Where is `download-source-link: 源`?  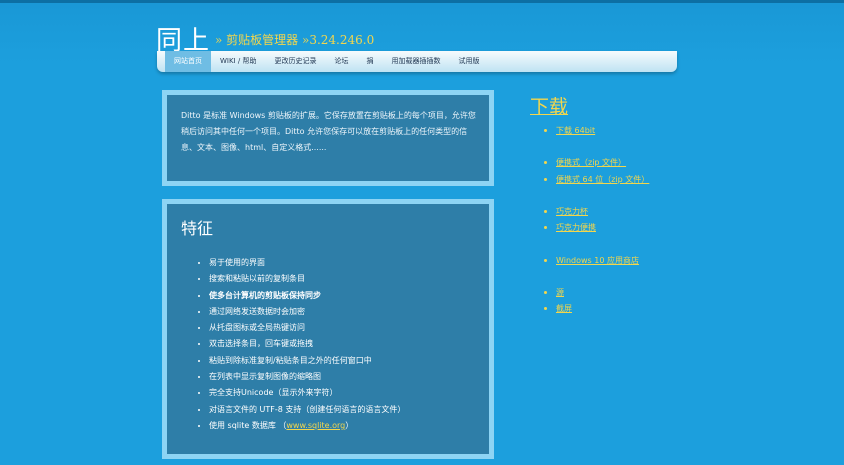 download-source-link: 源 is located at coordinates (554, 292).